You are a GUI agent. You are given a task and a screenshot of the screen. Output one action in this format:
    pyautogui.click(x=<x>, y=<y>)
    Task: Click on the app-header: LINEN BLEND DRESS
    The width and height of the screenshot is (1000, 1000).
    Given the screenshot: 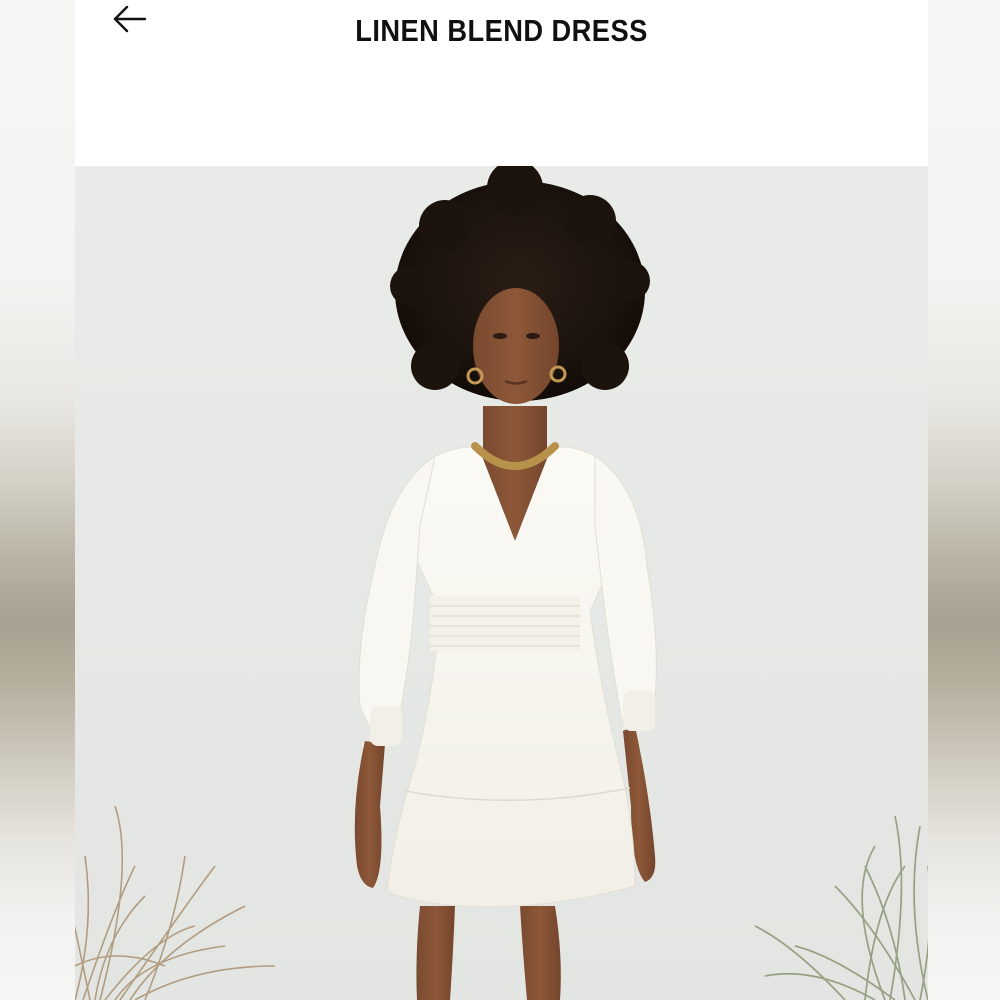 What is the action you would take?
    pyautogui.click(x=501, y=83)
    